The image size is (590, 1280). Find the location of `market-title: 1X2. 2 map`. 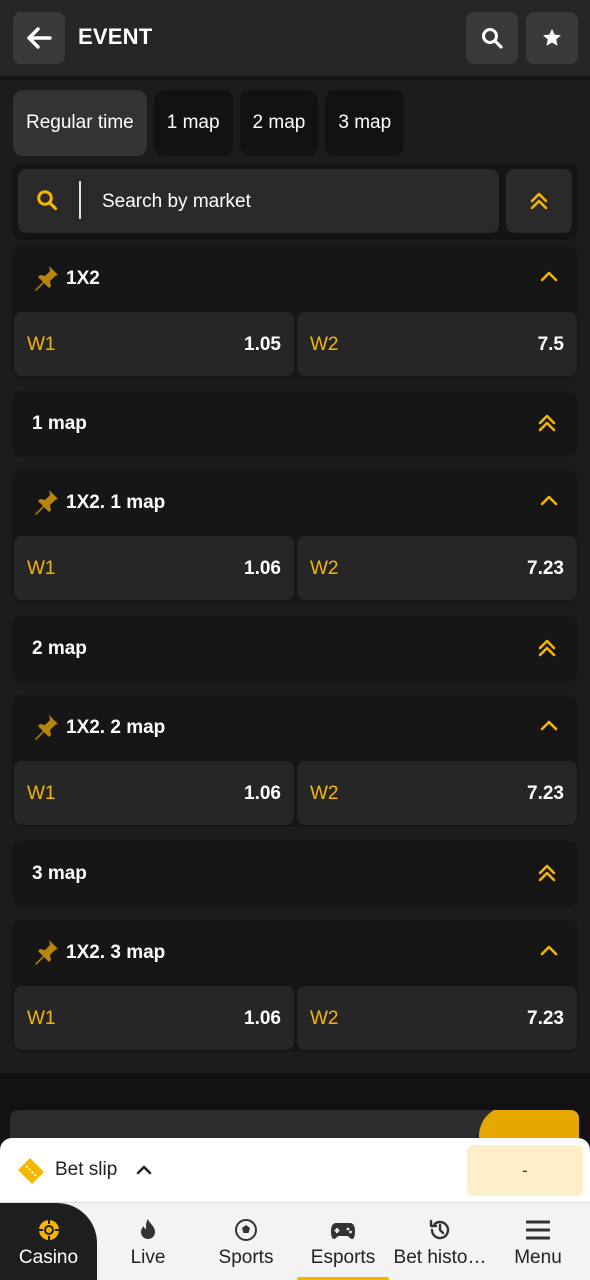

market-title: 1X2. 2 map is located at coordinates (116, 727).